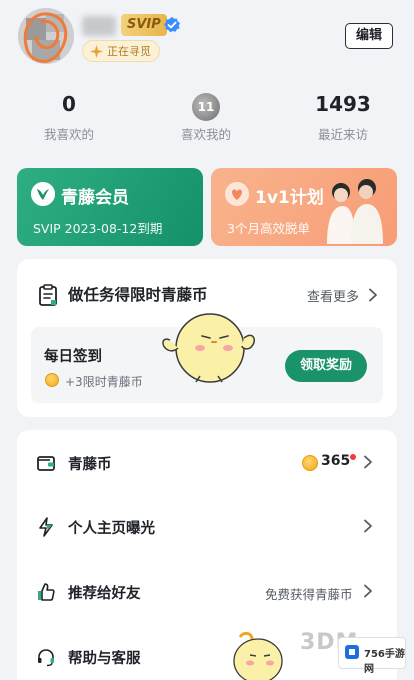  I want to click on stat-likes-me: 11 喜欢我的, so click(206, 116).